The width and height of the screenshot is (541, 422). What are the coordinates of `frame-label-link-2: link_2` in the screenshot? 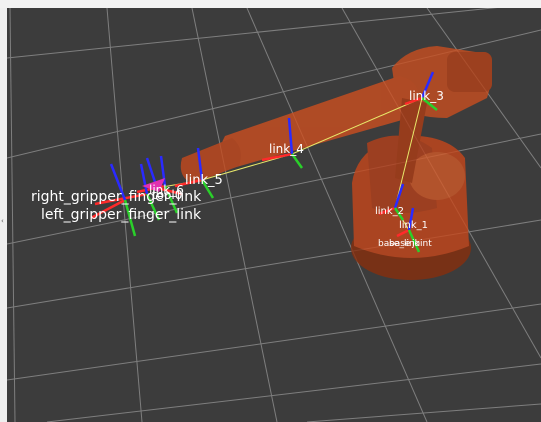 It's located at (389, 211).